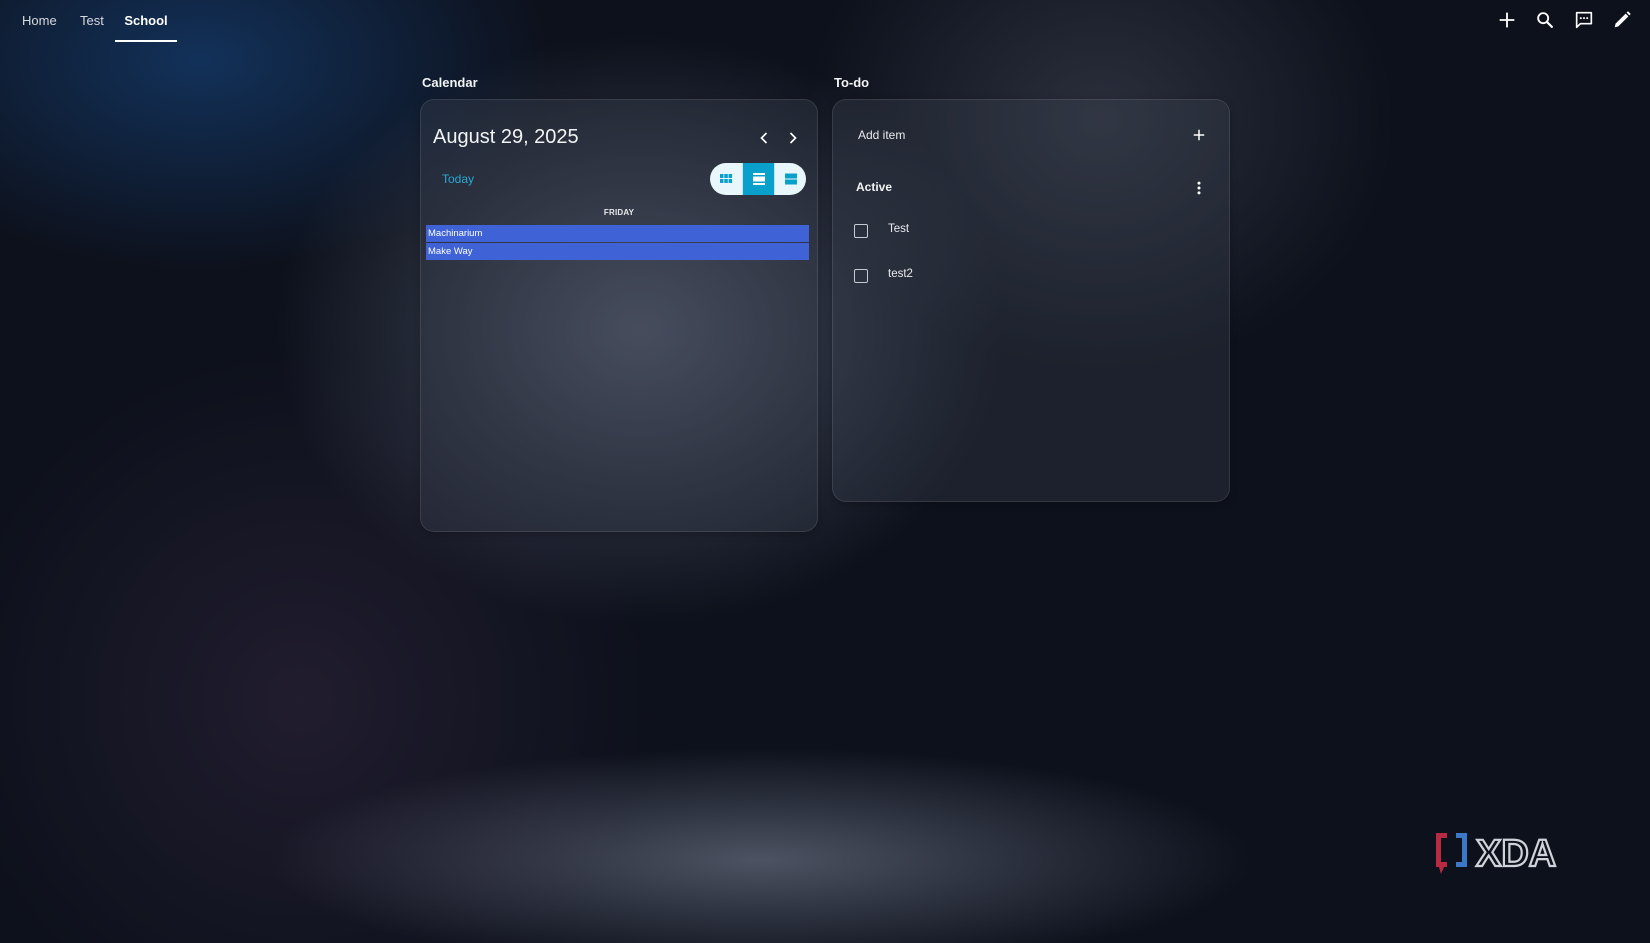  I want to click on calendar-event: Machinarium, so click(617, 233).